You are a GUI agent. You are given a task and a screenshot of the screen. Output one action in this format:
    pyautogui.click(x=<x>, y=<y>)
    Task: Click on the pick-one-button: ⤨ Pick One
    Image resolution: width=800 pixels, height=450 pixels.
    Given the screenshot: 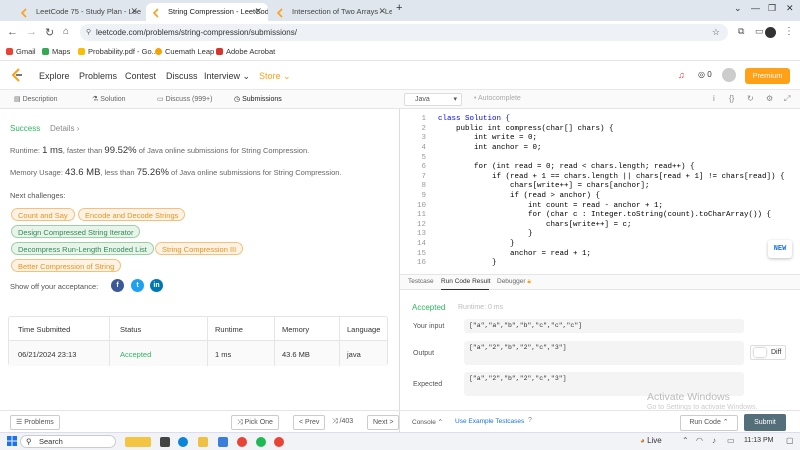 What is the action you would take?
    pyautogui.click(x=255, y=422)
    